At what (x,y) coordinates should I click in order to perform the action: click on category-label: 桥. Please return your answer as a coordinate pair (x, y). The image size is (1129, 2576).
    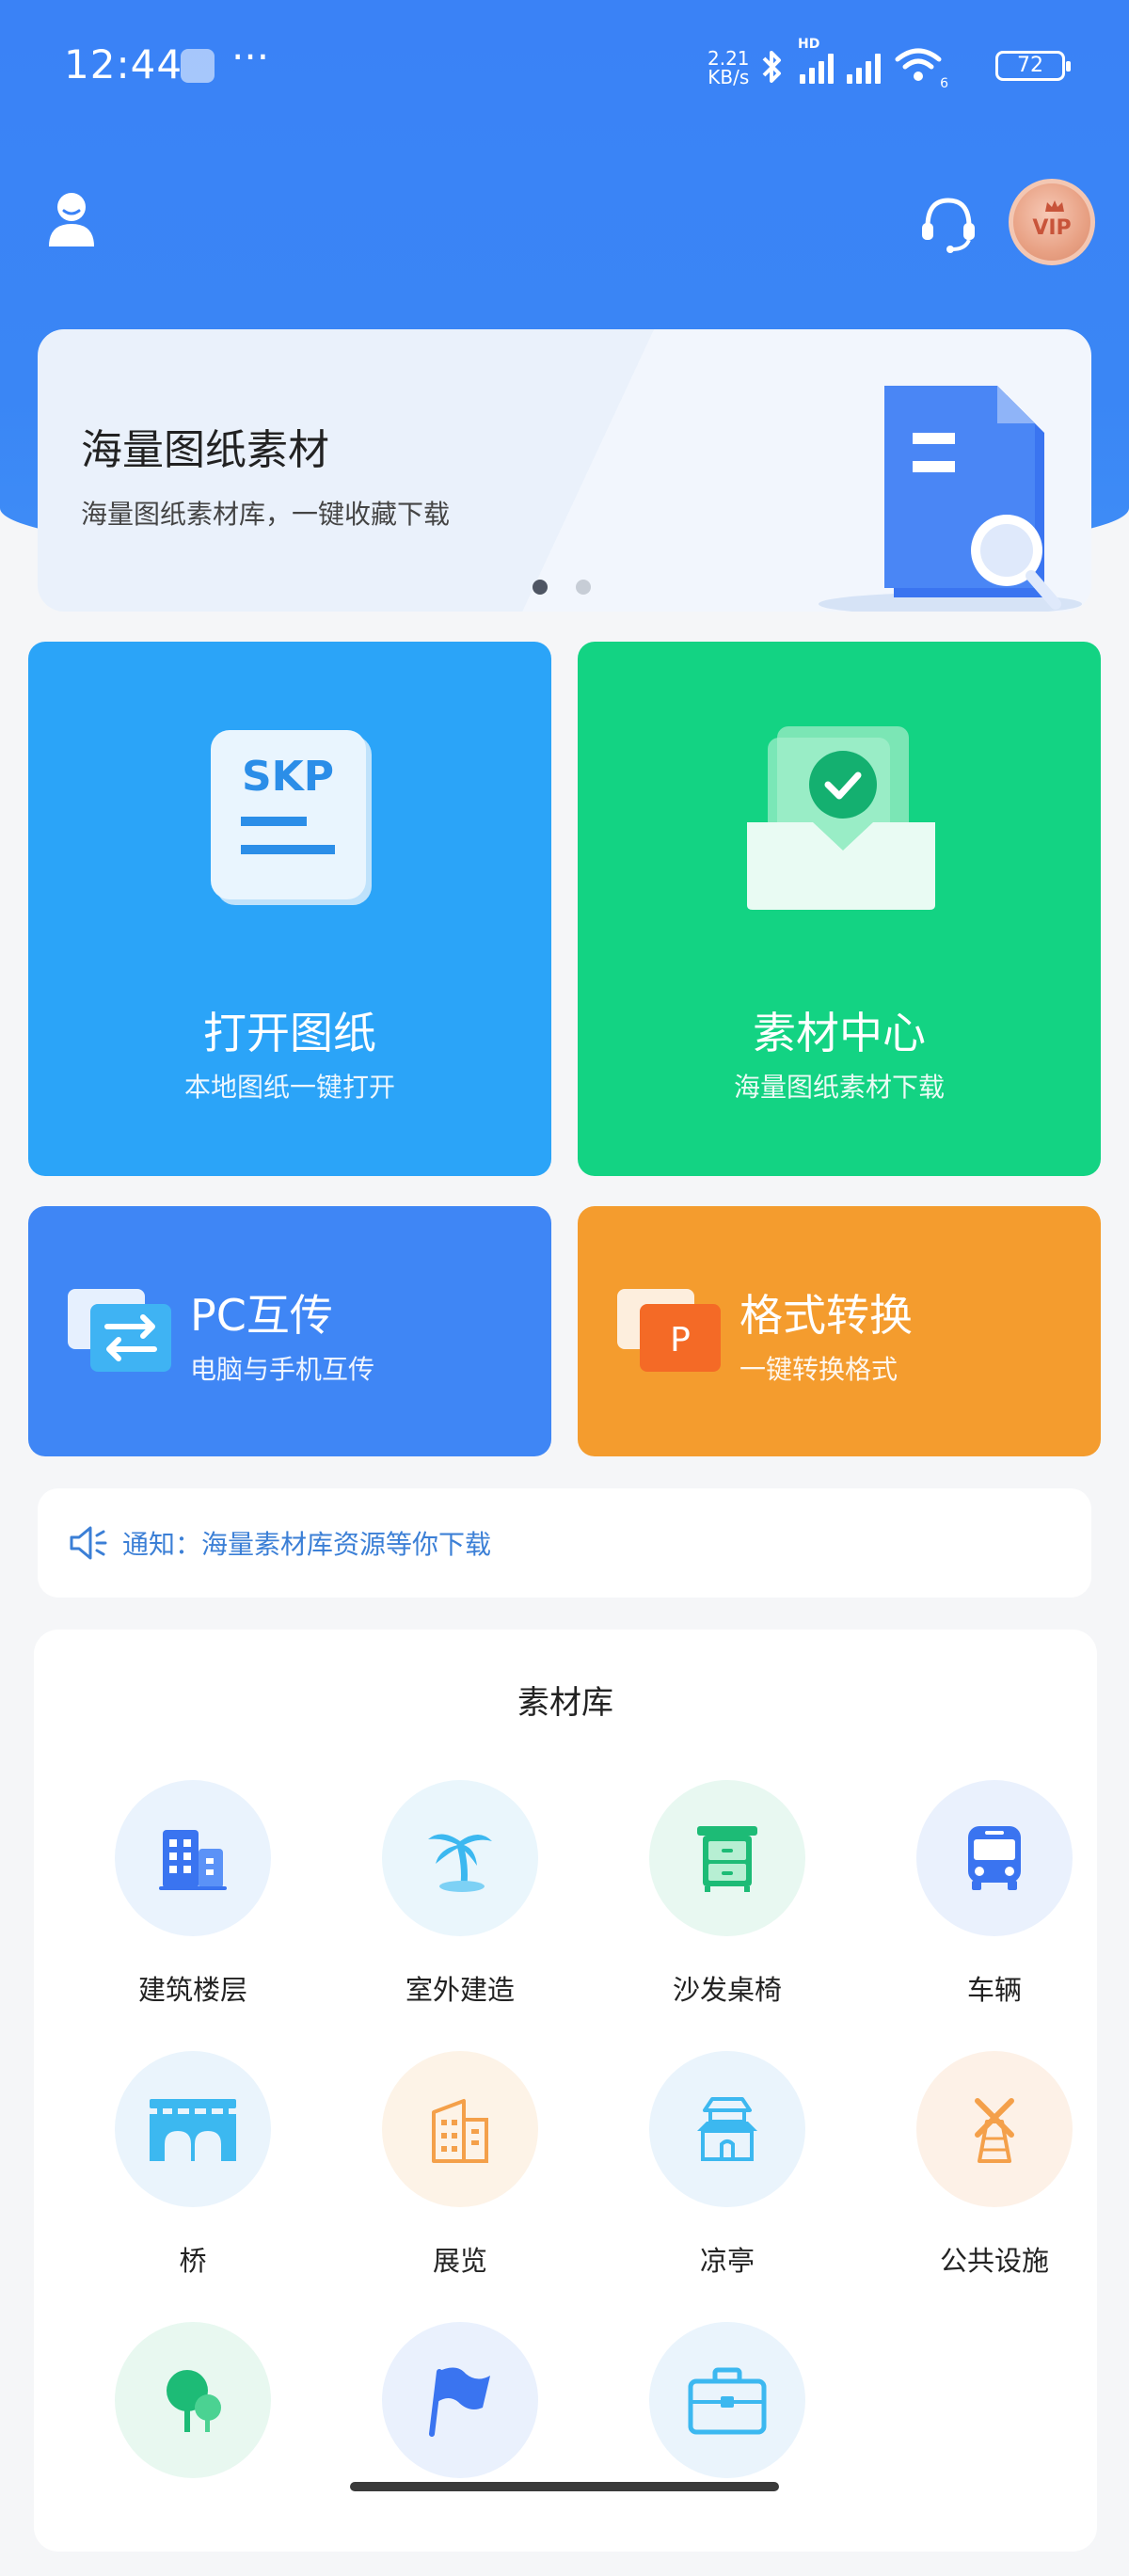
    Looking at the image, I should click on (193, 2261).